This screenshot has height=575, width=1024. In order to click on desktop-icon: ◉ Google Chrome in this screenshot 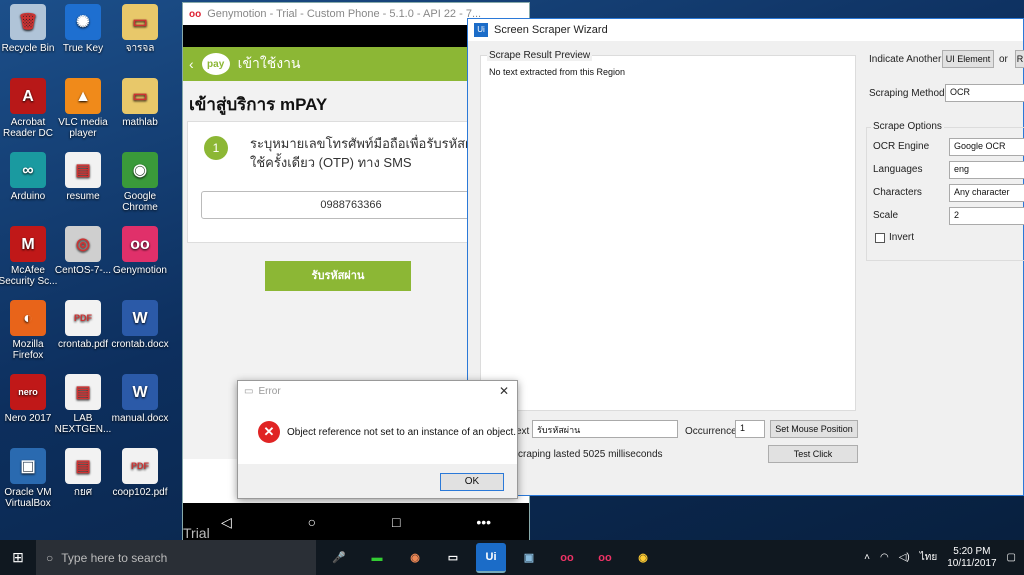, I will do `click(140, 182)`.